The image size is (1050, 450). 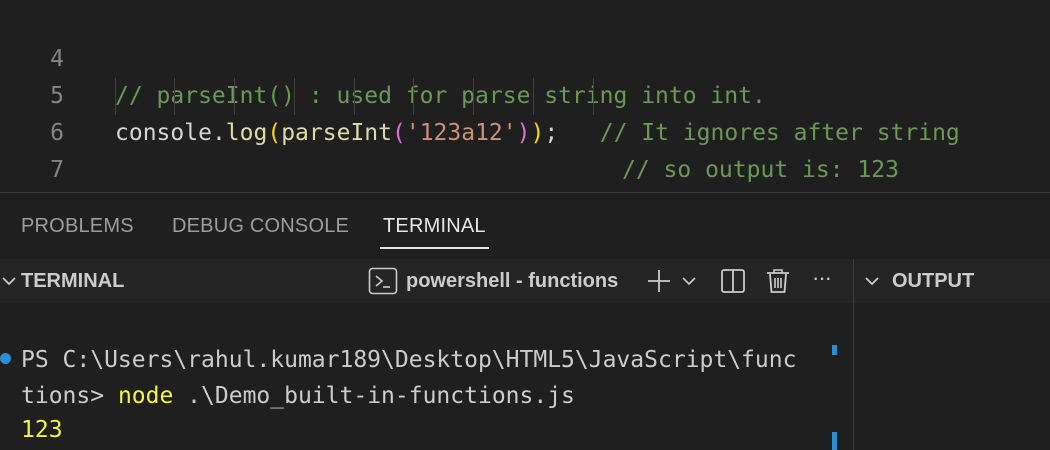 What do you see at coordinates (434, 248) in the screenshot?
I see `active-tab-indicator` at bounding box center [434, 248].